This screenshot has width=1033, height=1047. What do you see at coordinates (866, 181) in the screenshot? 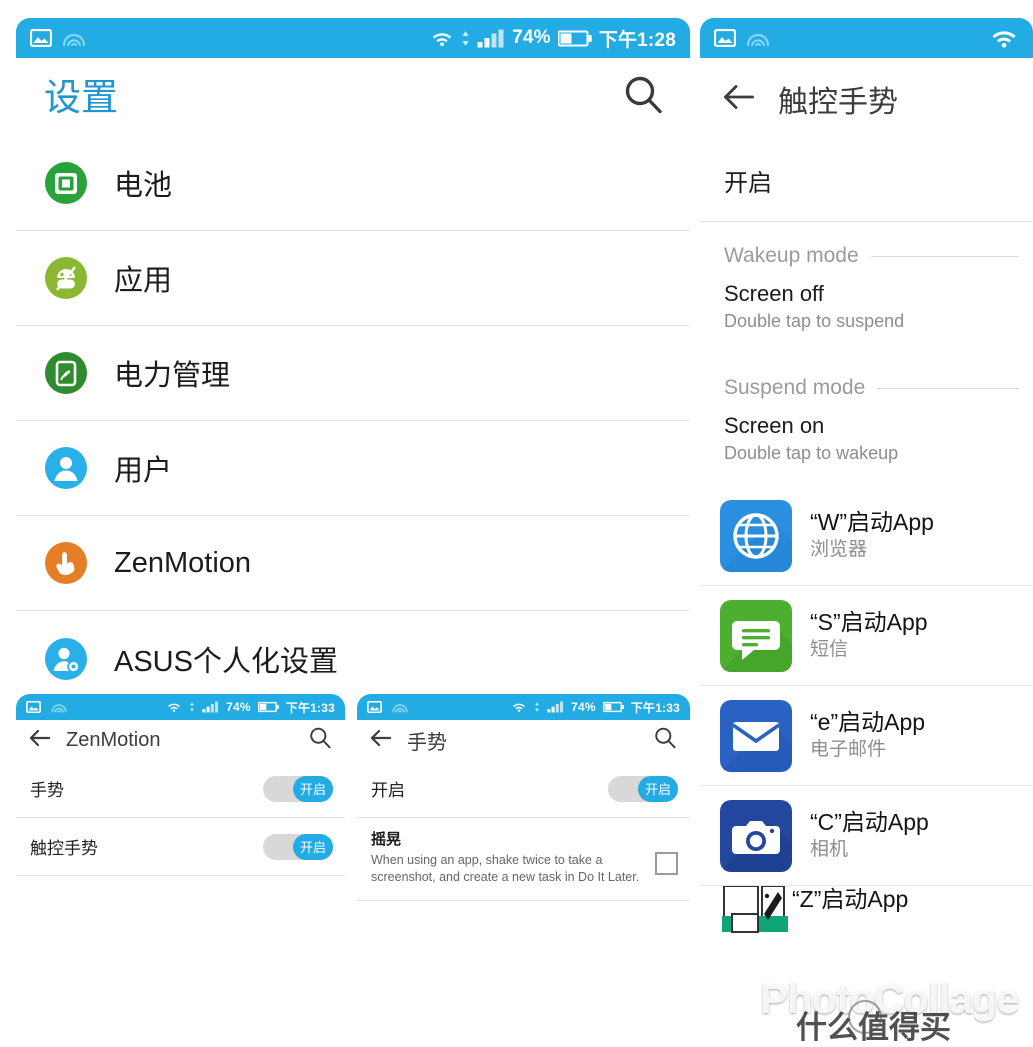
I see `touch-enable-row: 开启` at bounding box center [866, 181].